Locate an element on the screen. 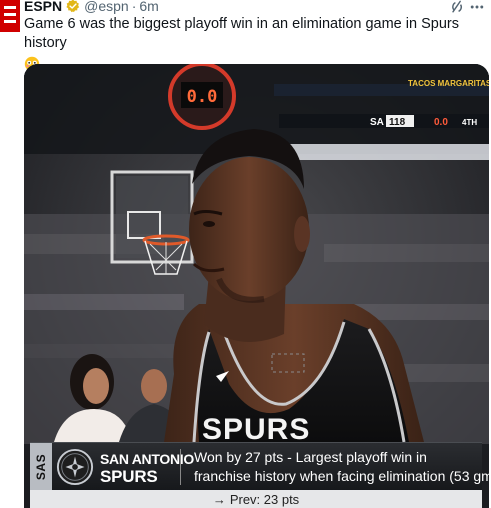 Image resolution: width=491 pixels, height=508 pixels. scoreboard-period: 4TH is located at coordinates (469, 122).